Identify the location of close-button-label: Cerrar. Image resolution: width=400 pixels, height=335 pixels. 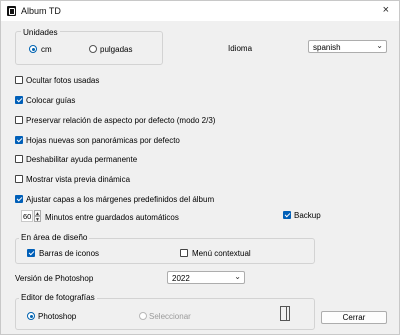
(354, 317).